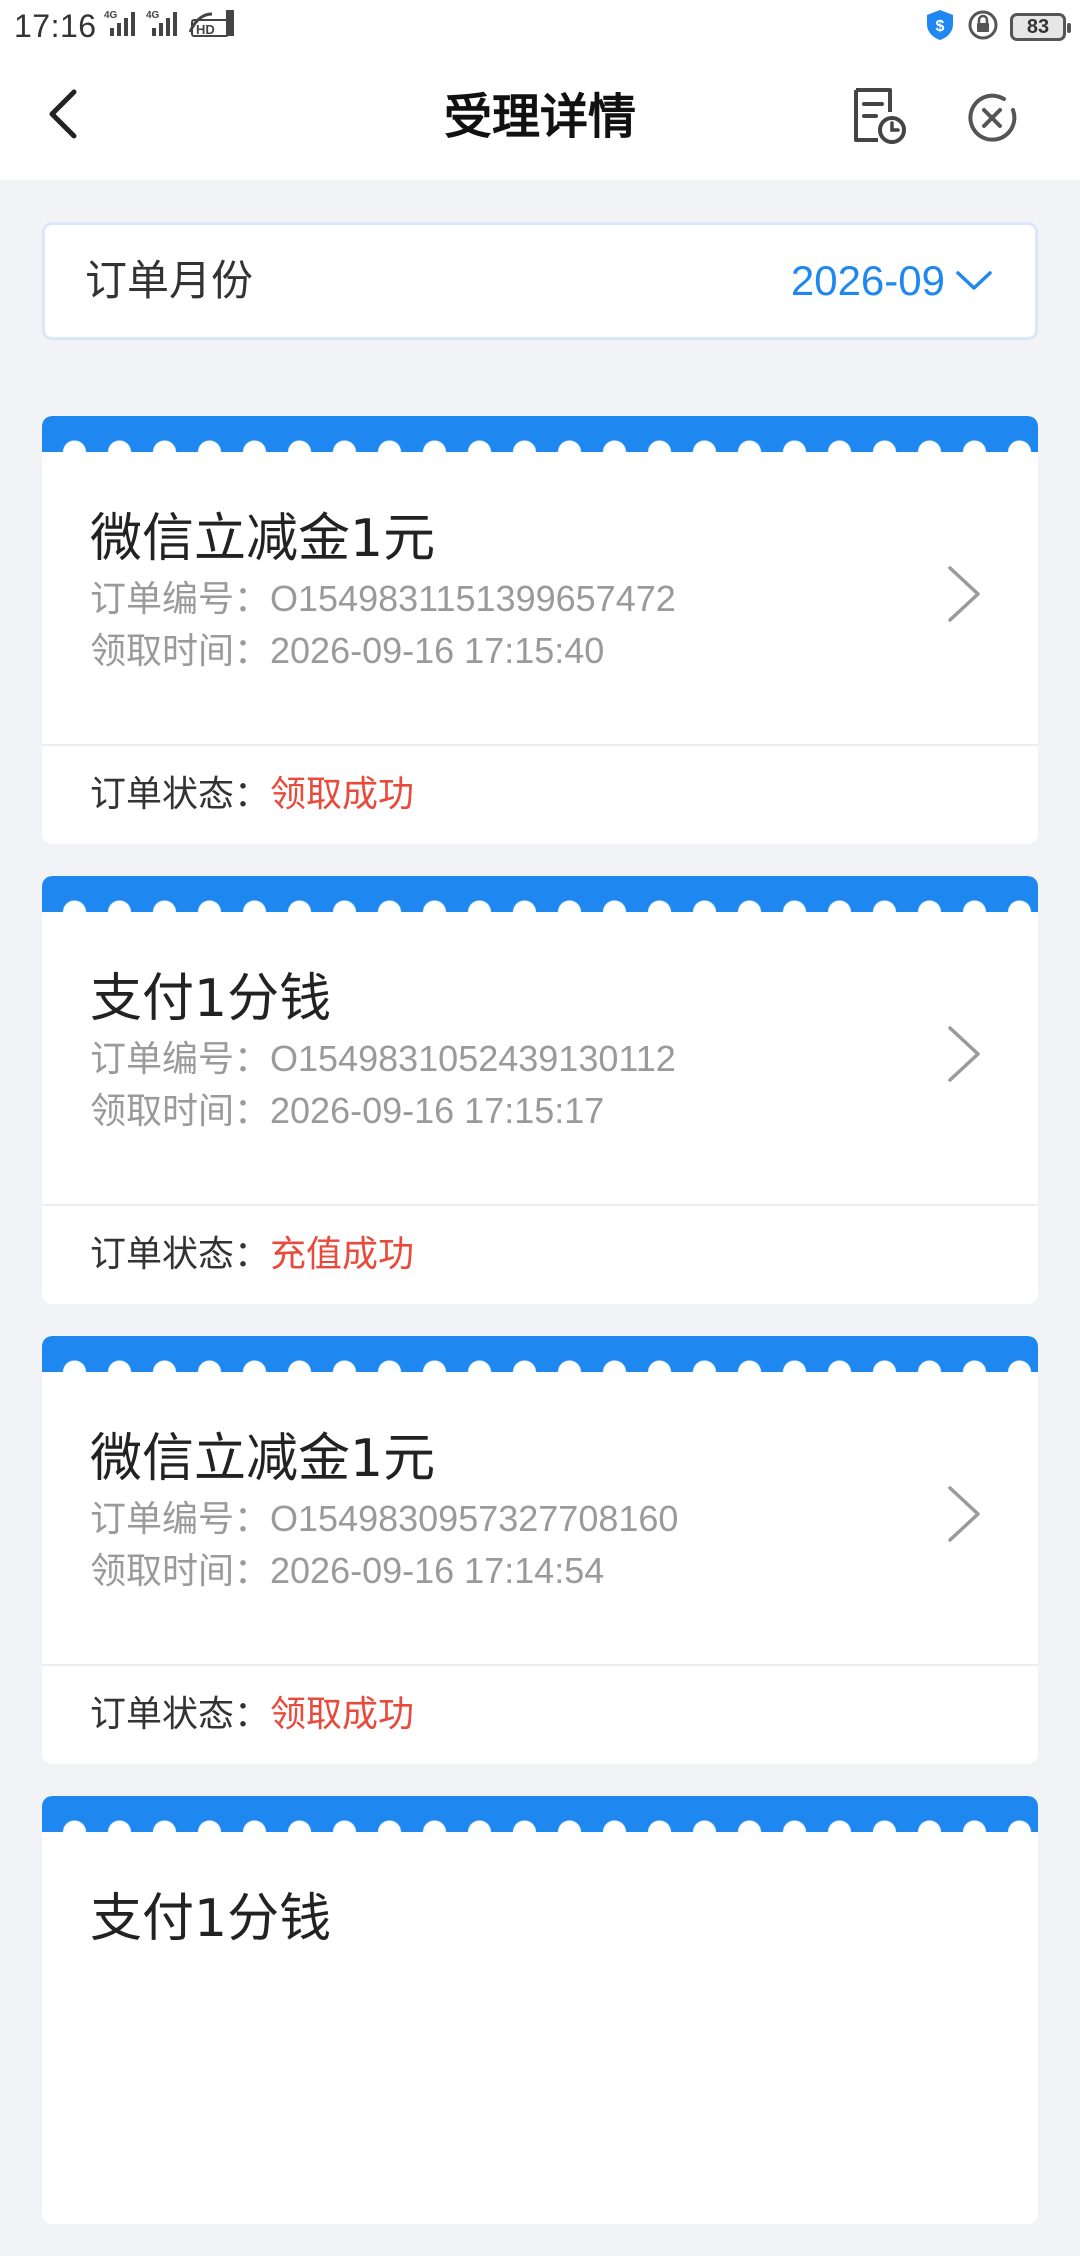  What do you see at coordinates (474, 1518) in the screenshot?
I see `order-number: O1549830957327708160` at bounding box center [474, 1518].